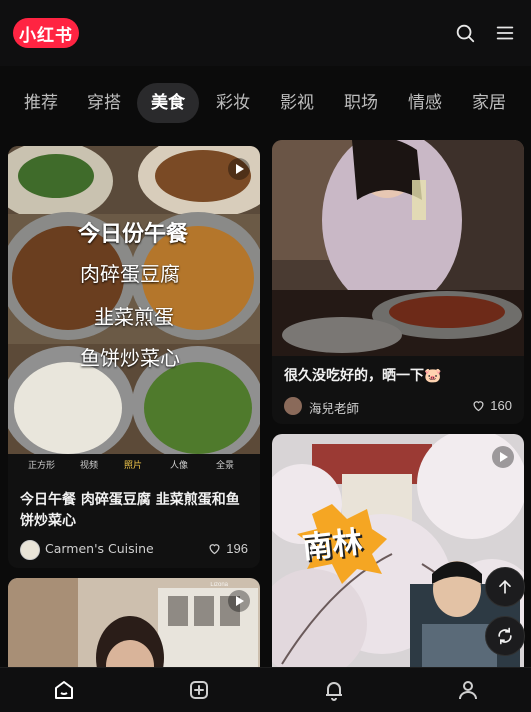 This screenshot has height=712, width=531. What do you see at coordinates (64, 690) in the screenshot?
I see `home-icon` at bounding box center [64, 690].